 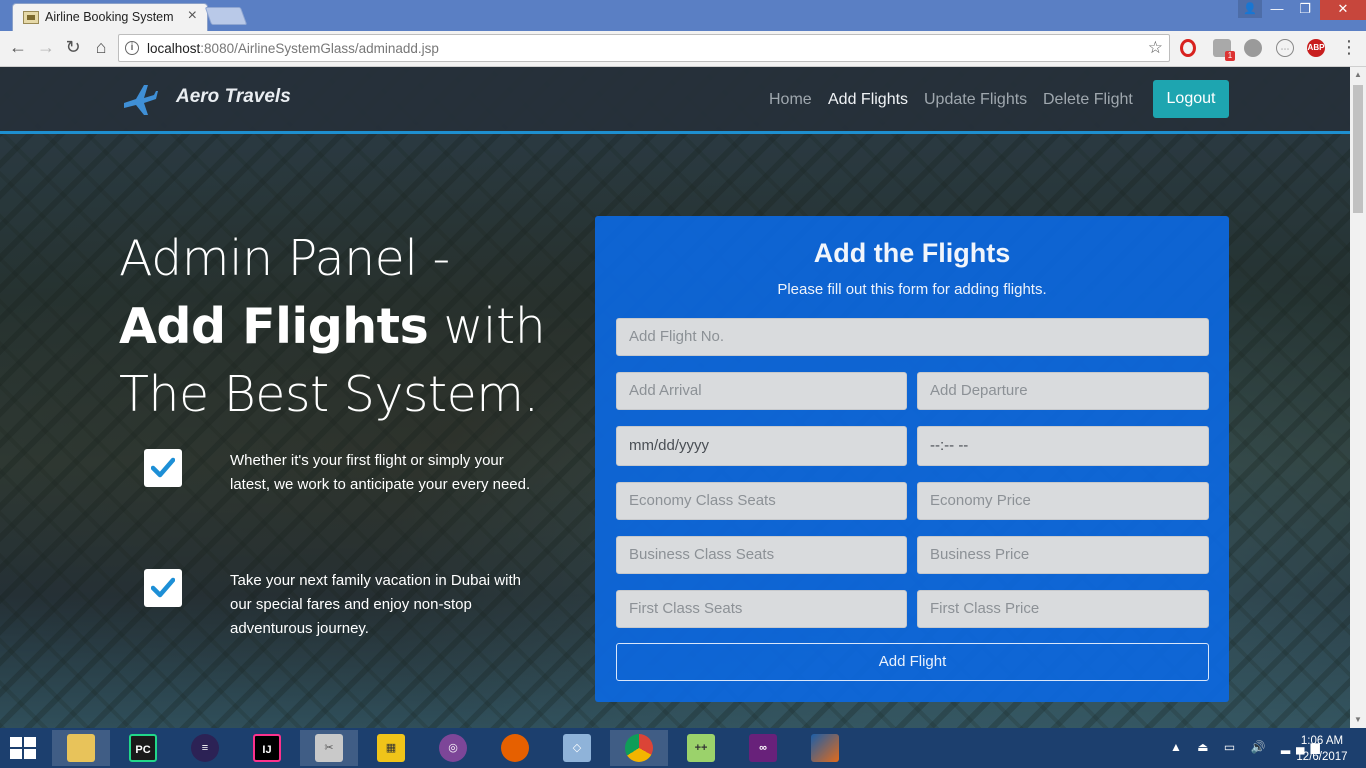 I want to click on shield-extension-icon: 1, so click(x=1224, y=50).